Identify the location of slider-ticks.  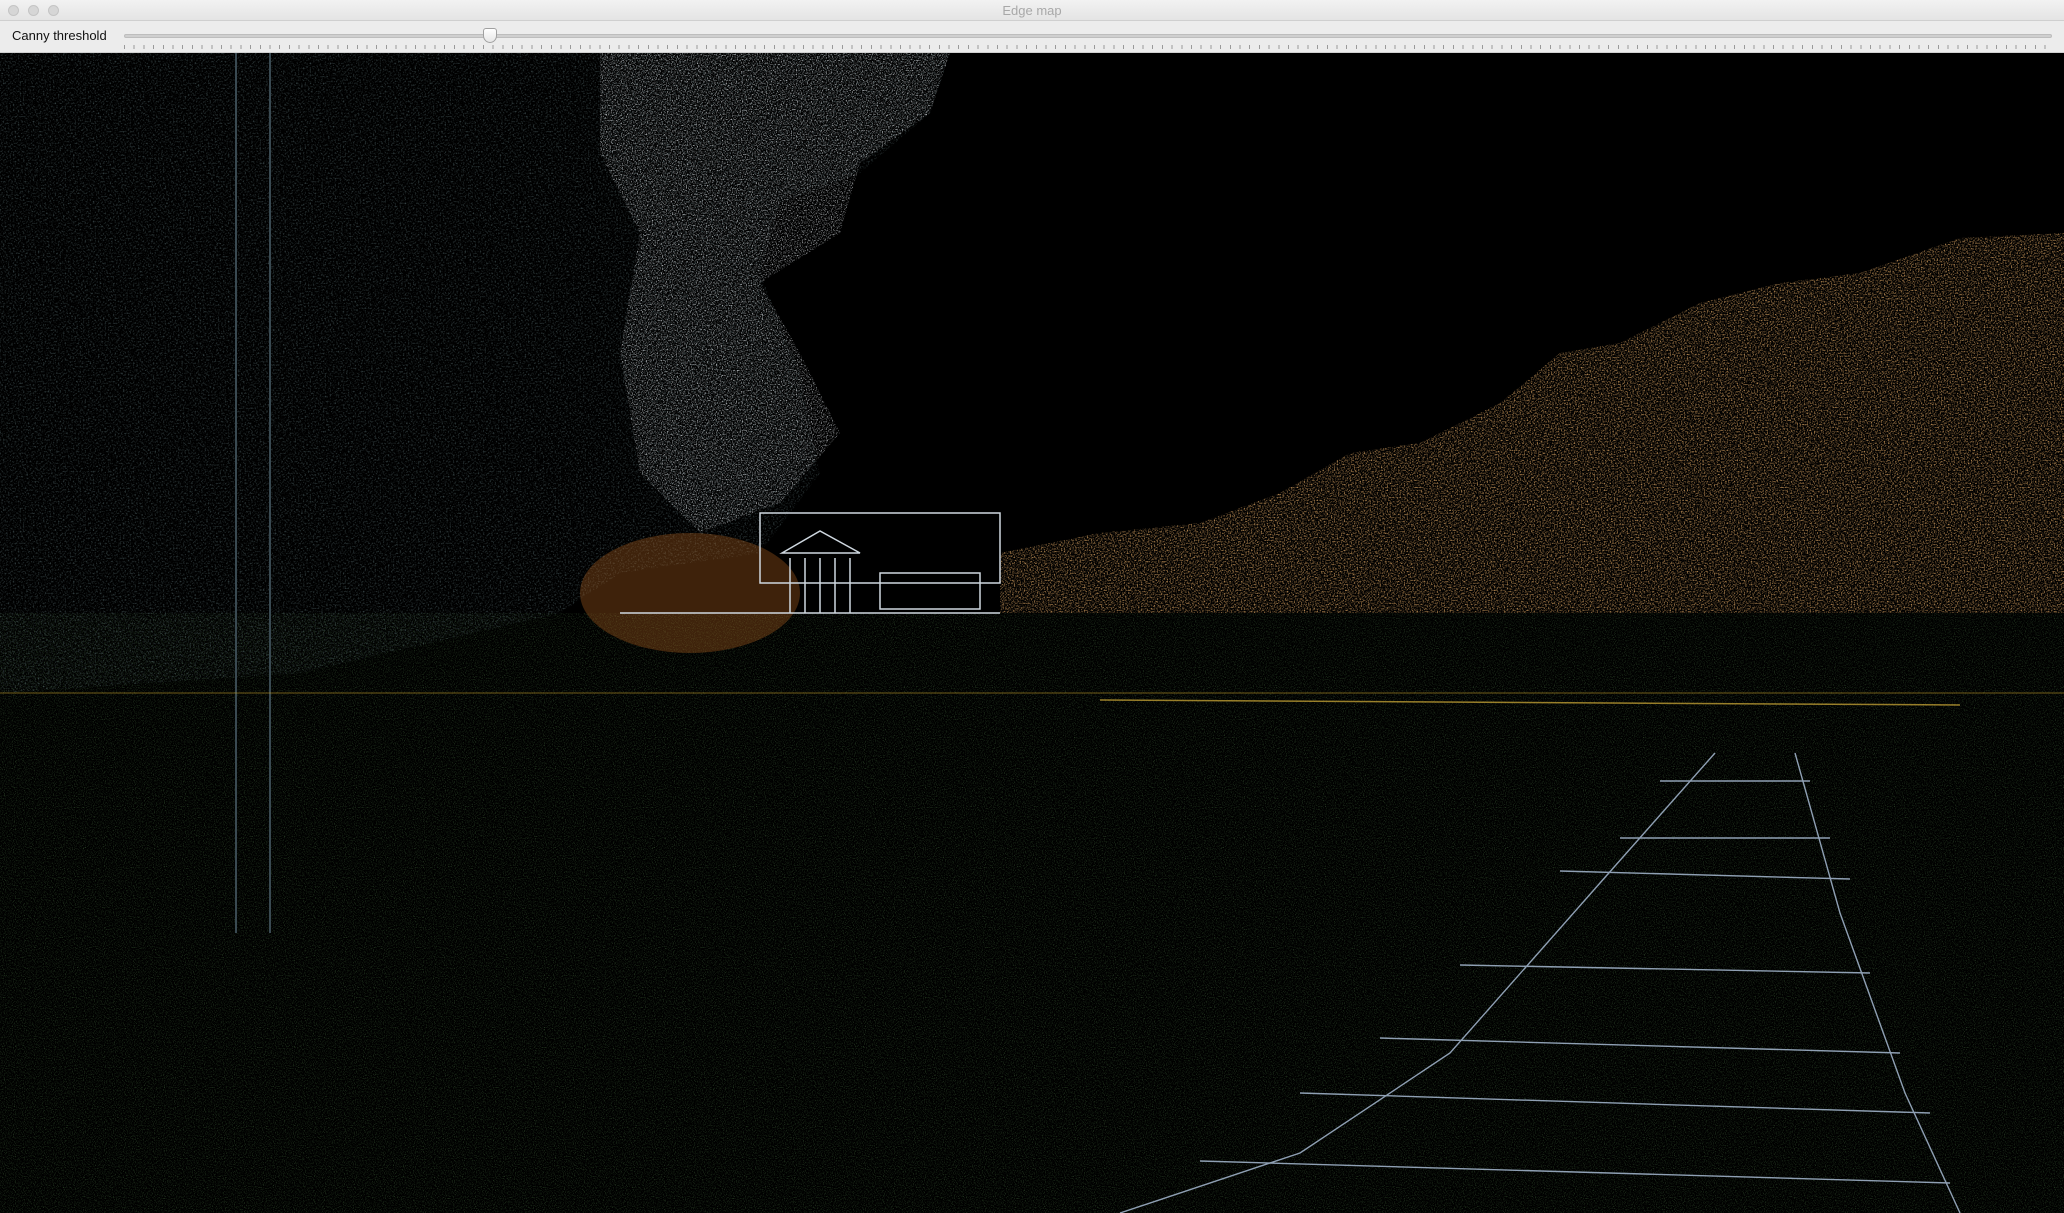
(1088, 47).